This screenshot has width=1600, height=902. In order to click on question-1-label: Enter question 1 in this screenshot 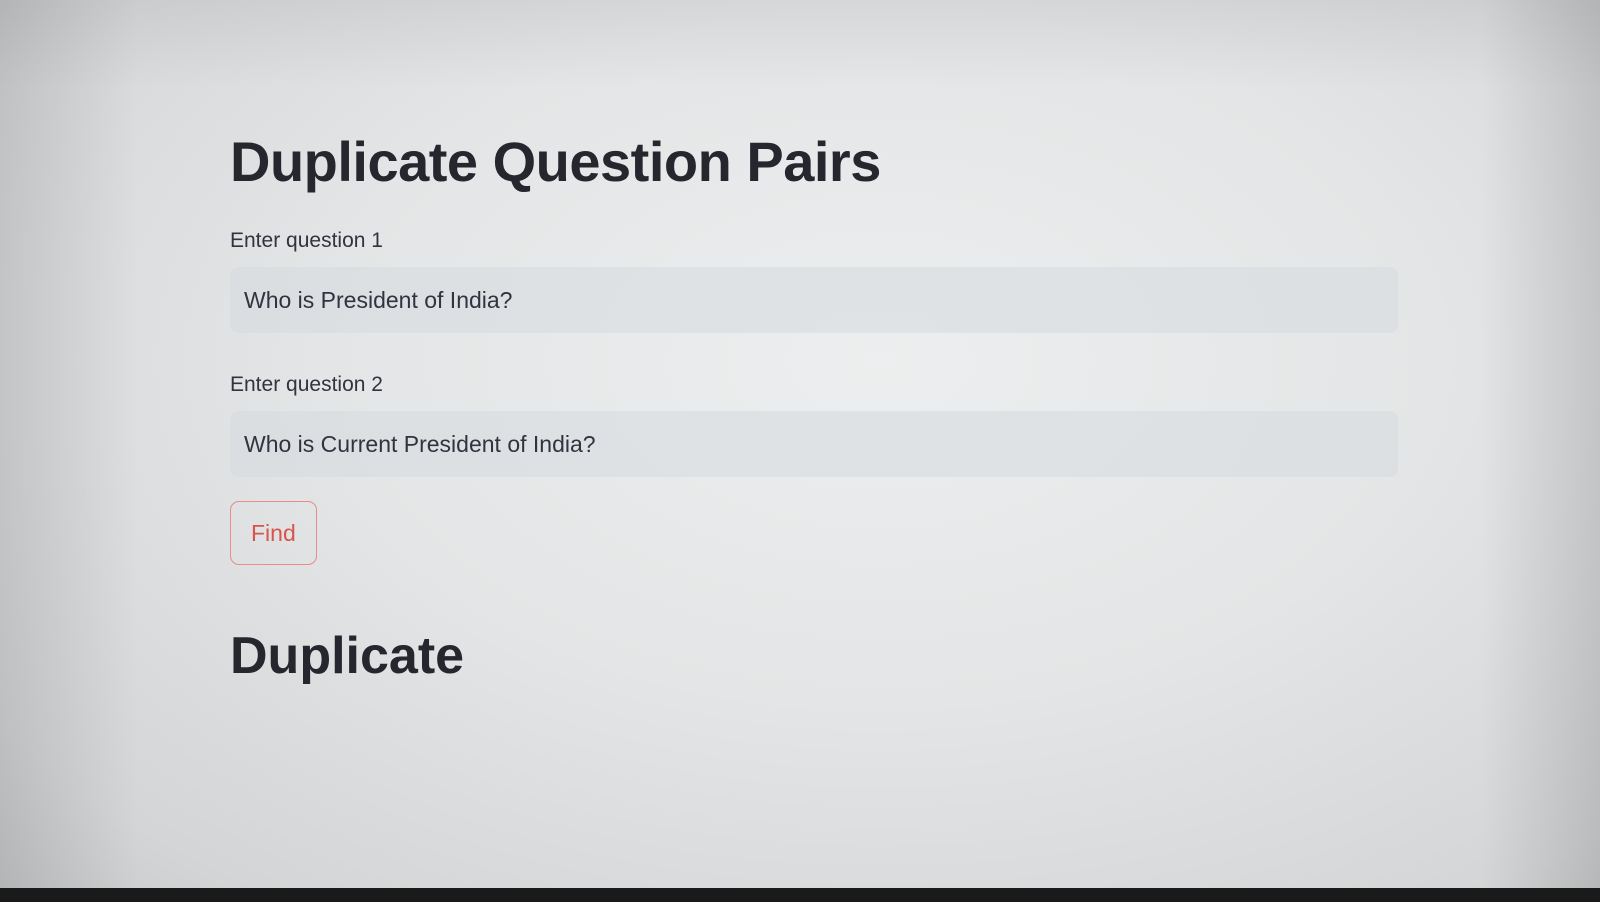, I will do `click(306, 241)`.